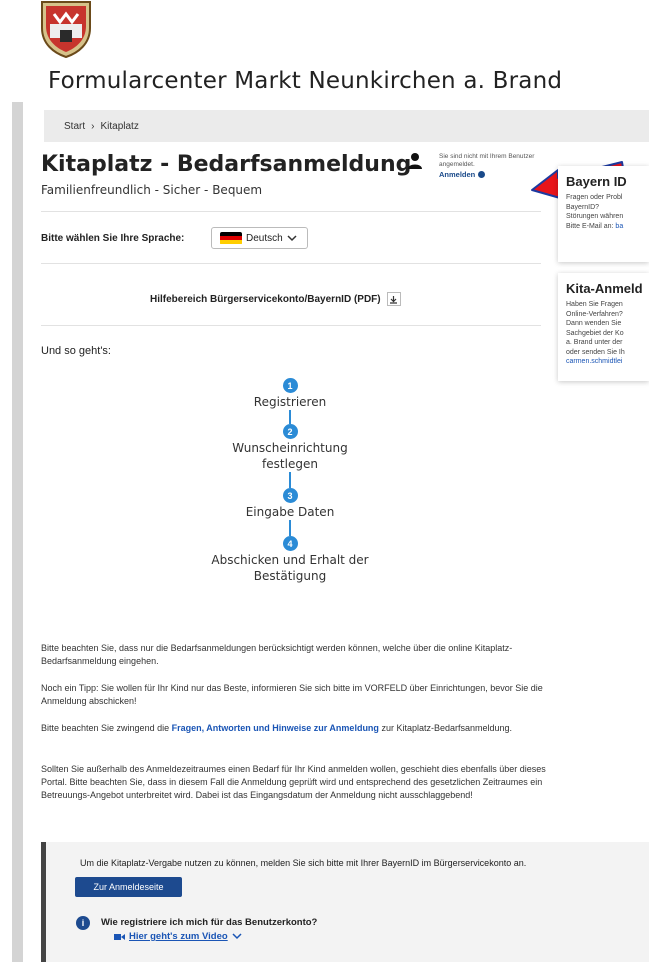 Image resolution: width=649 pixels, height=962 pixels. What do you see at coordinates (393, 299) in the screenshot?
I see `download-icon` at bounding box center [393, 299].